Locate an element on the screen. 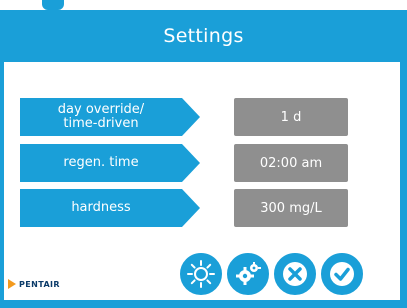 The width and height of the screenshot is (407, 308). sun-icon is located at coordinates (201, 274).